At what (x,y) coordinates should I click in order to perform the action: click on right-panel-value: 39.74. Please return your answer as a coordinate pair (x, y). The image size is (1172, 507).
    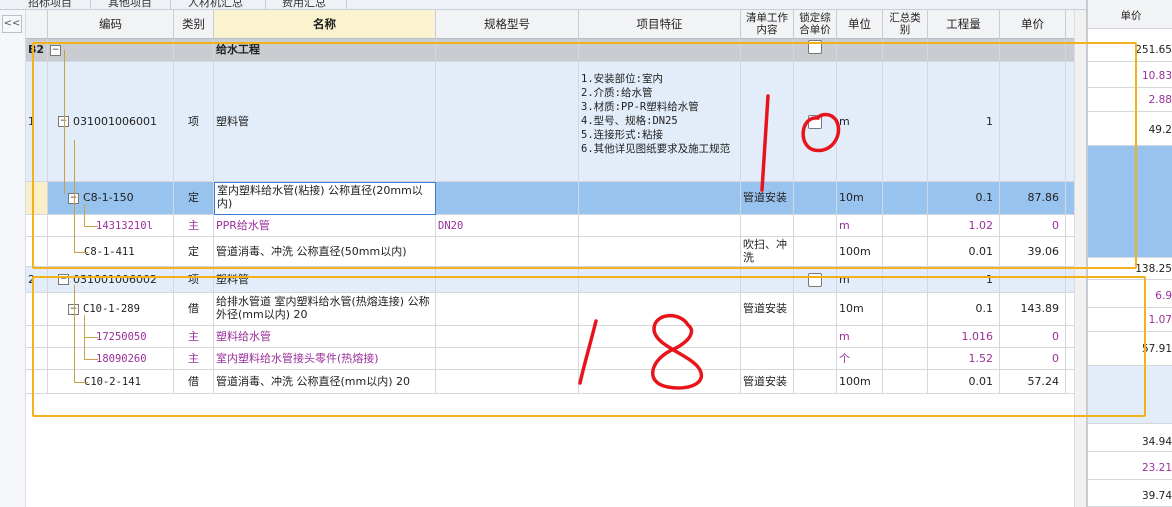
    Looking at the image, I should click on (1130, 495).